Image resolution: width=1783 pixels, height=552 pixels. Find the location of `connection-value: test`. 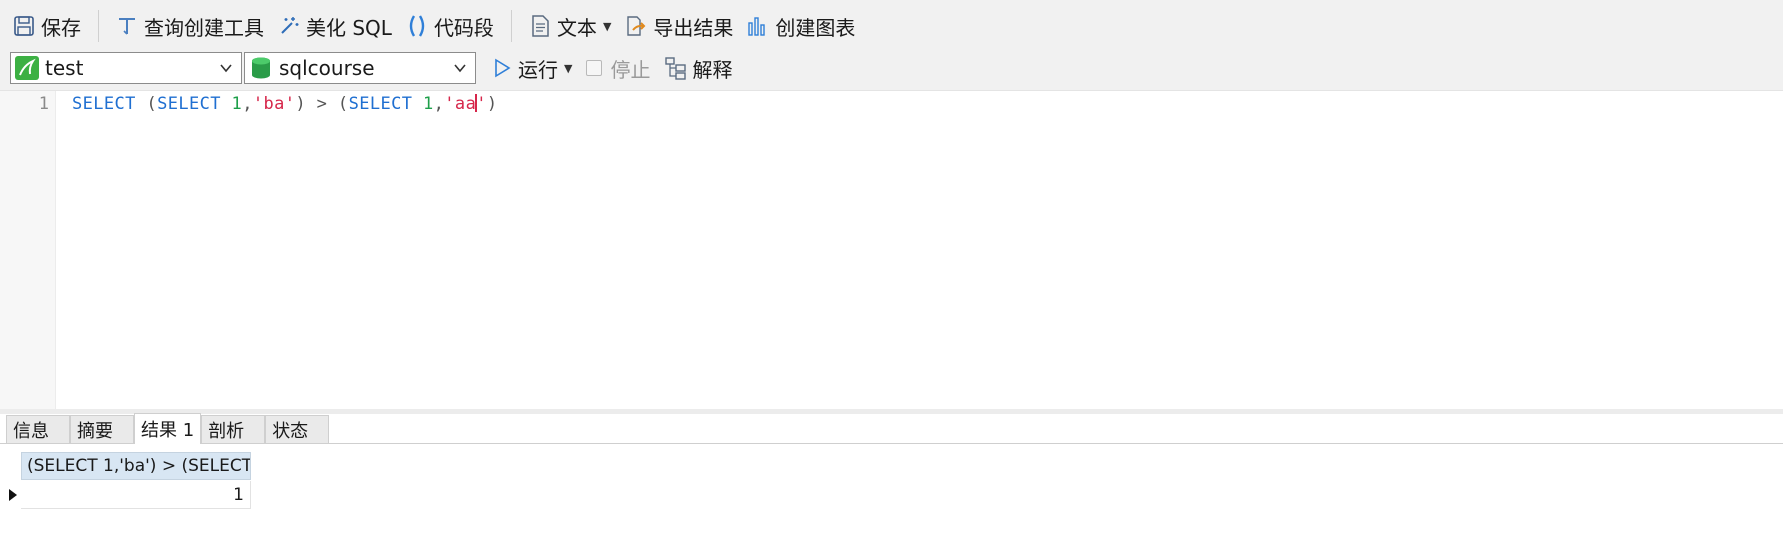

connection-value: test is located at coordinates (64, 68).